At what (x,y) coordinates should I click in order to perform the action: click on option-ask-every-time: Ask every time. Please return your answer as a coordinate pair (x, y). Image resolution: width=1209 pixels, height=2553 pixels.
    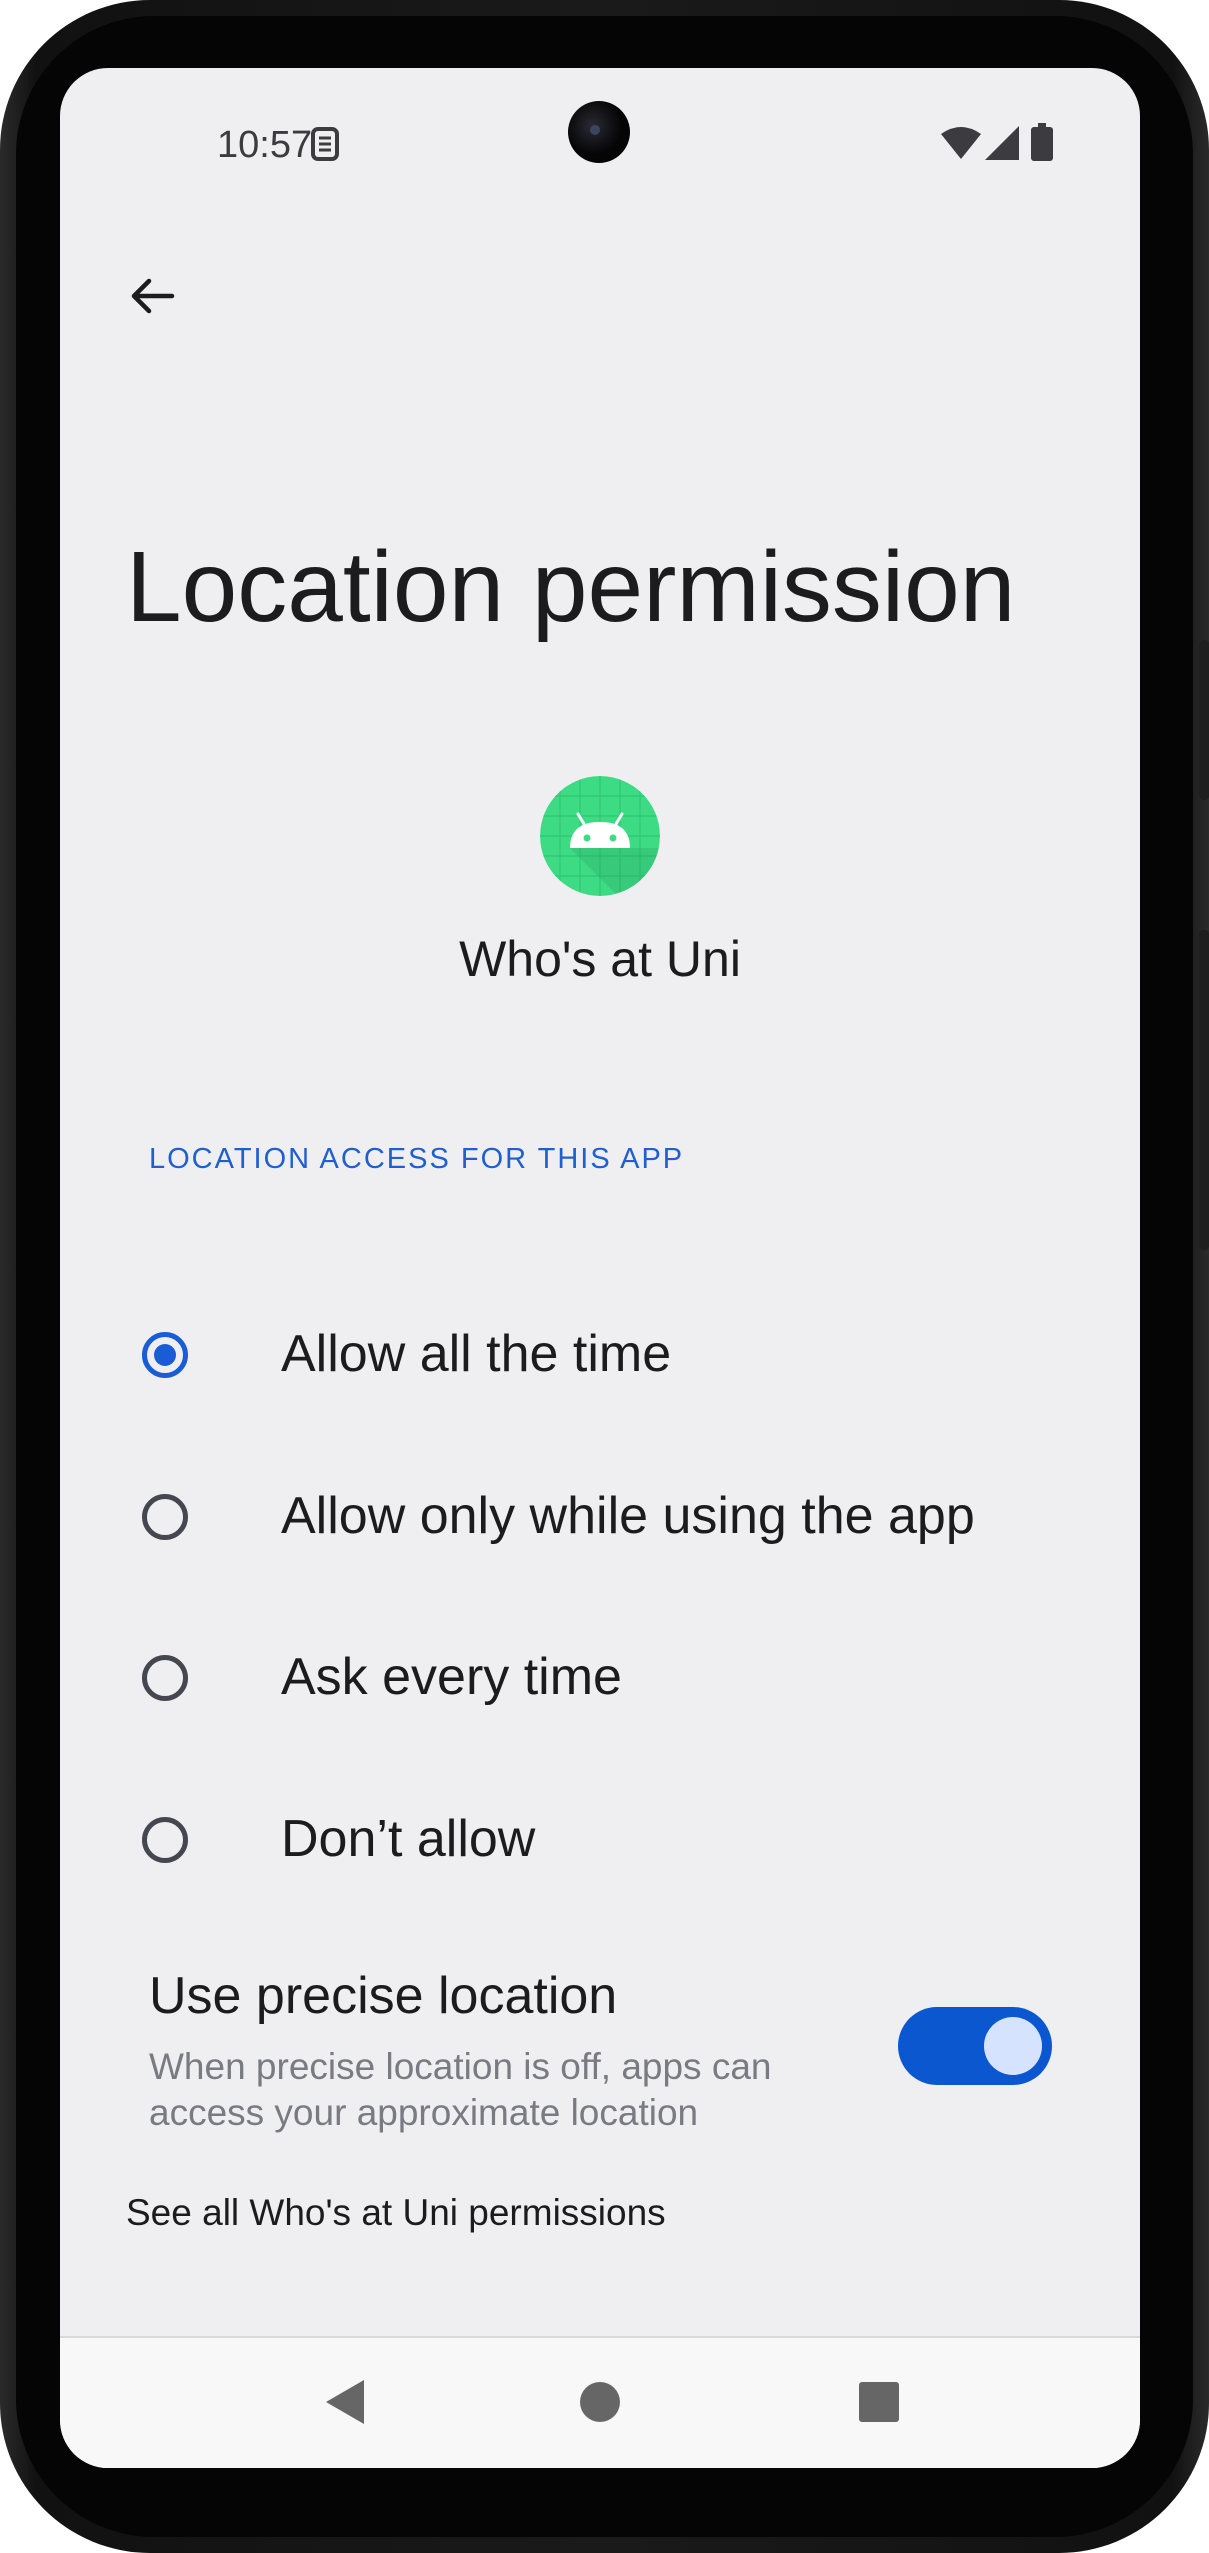
    Looking at the image, I should click on (600, 1678).